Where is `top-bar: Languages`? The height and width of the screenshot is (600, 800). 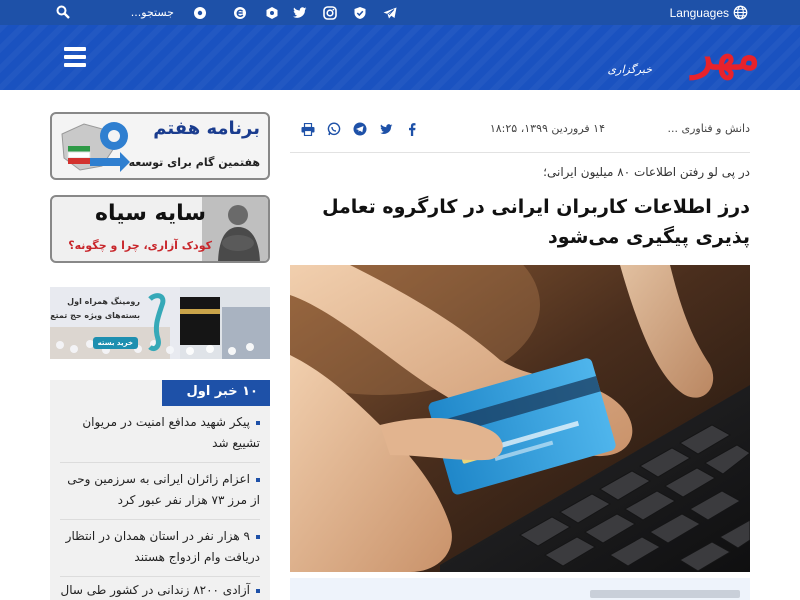
top-bar: Languages is located at coordinates (400, 12).